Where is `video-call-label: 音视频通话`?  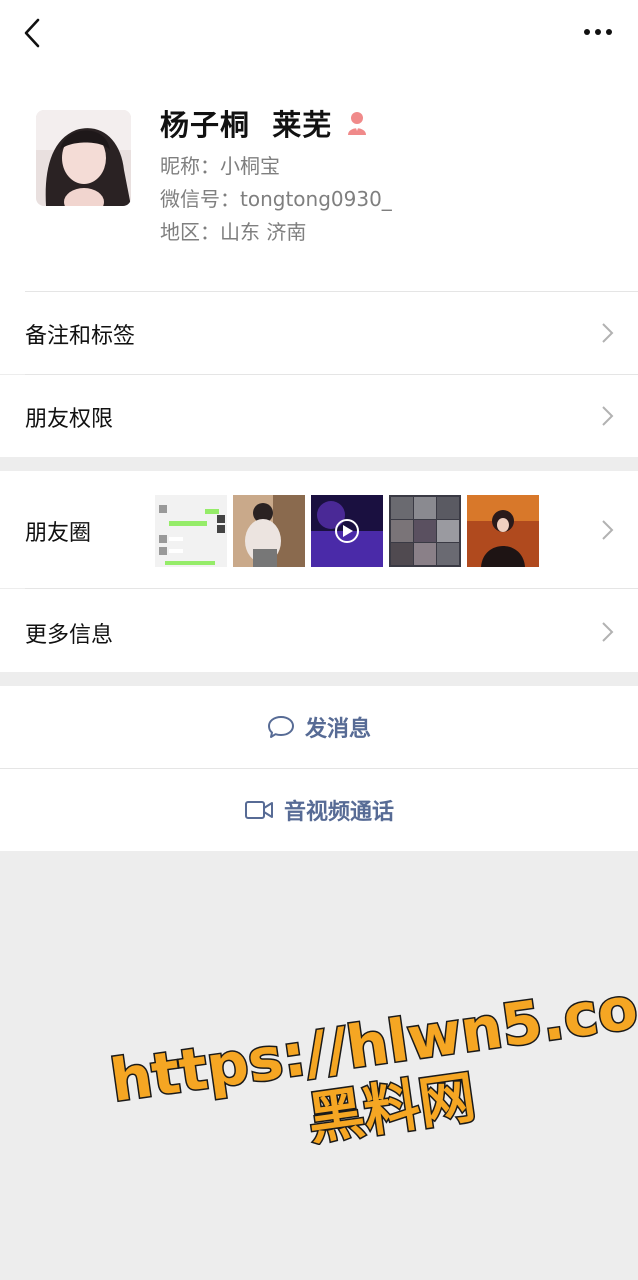
video-call-label: 音视频通话 is located at coordinates (338, 812).